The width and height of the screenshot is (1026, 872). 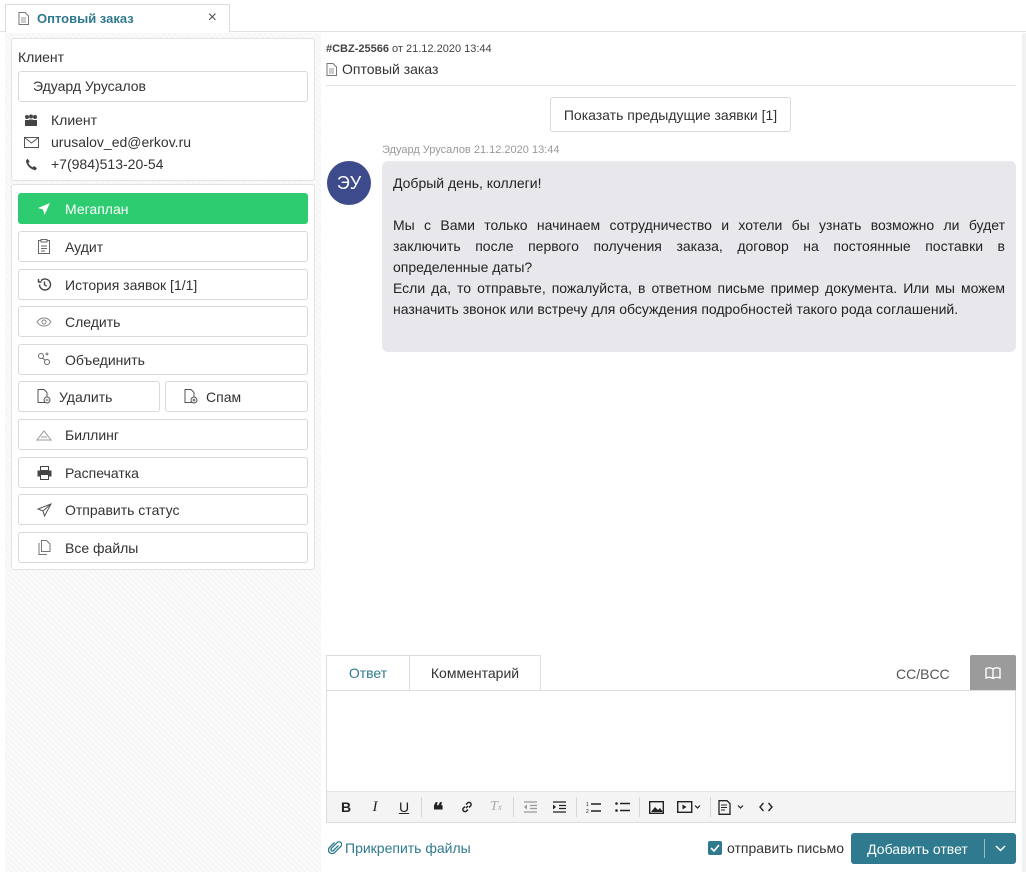 What do you see at coordinates (766, 807) in the screenshot?
I see `code-icon` at bounding box center [766, 807].